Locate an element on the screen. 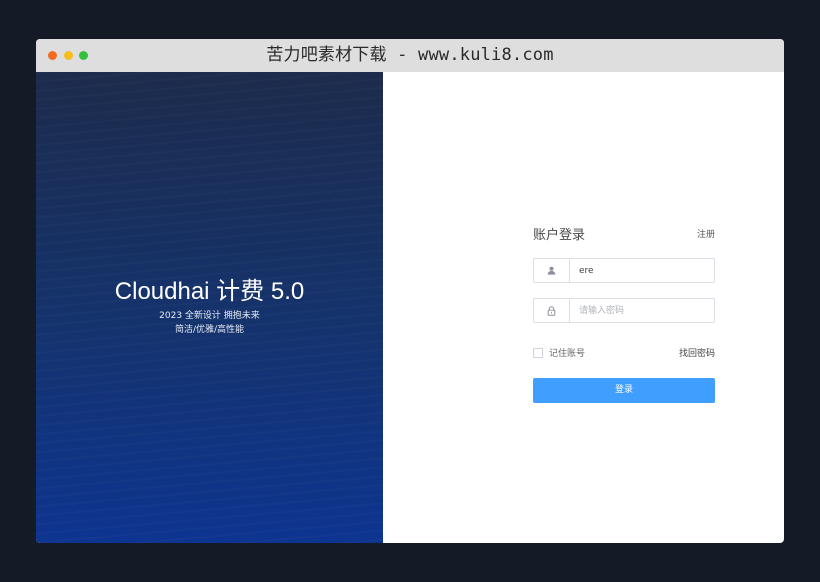 Image resolution: width=820 pixels, height=582 pixels. remember-account-checkbox: 记住账号 is located at coordinates (559, 352).